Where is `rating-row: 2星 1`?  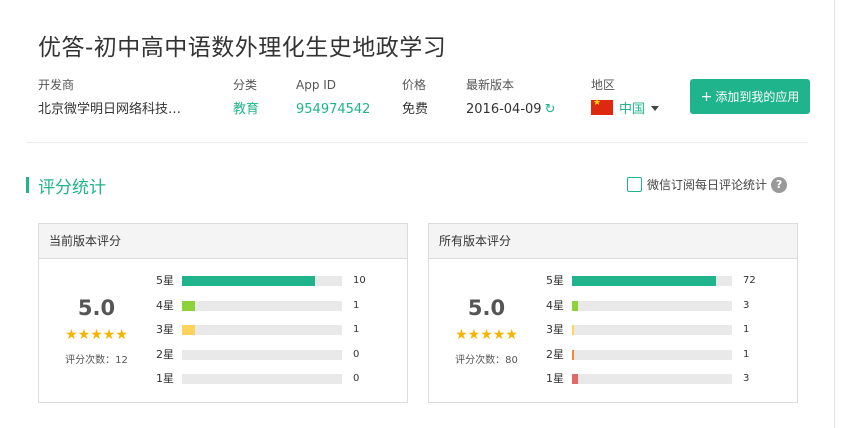 rating-row: 2星 1 is located at coordinates (662, 355).